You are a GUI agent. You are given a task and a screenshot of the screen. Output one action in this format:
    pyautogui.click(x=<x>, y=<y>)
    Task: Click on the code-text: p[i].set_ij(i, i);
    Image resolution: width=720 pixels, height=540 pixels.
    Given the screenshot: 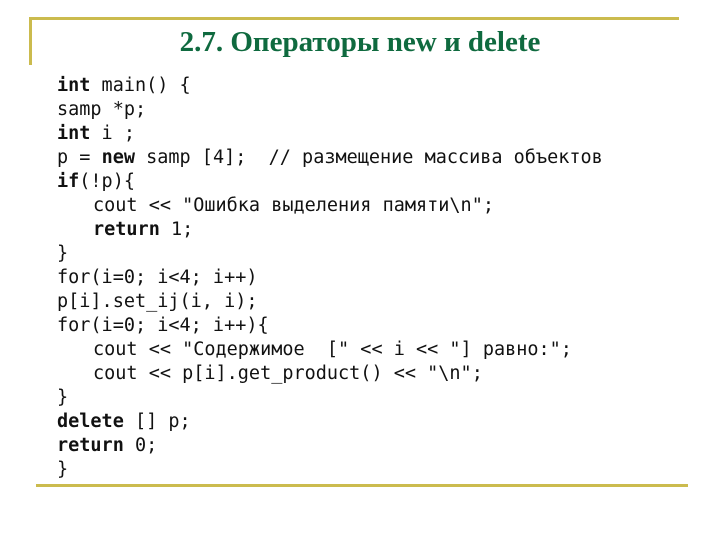 What is the action you would take?
    pyautogui.click(x=157, y=301)
    